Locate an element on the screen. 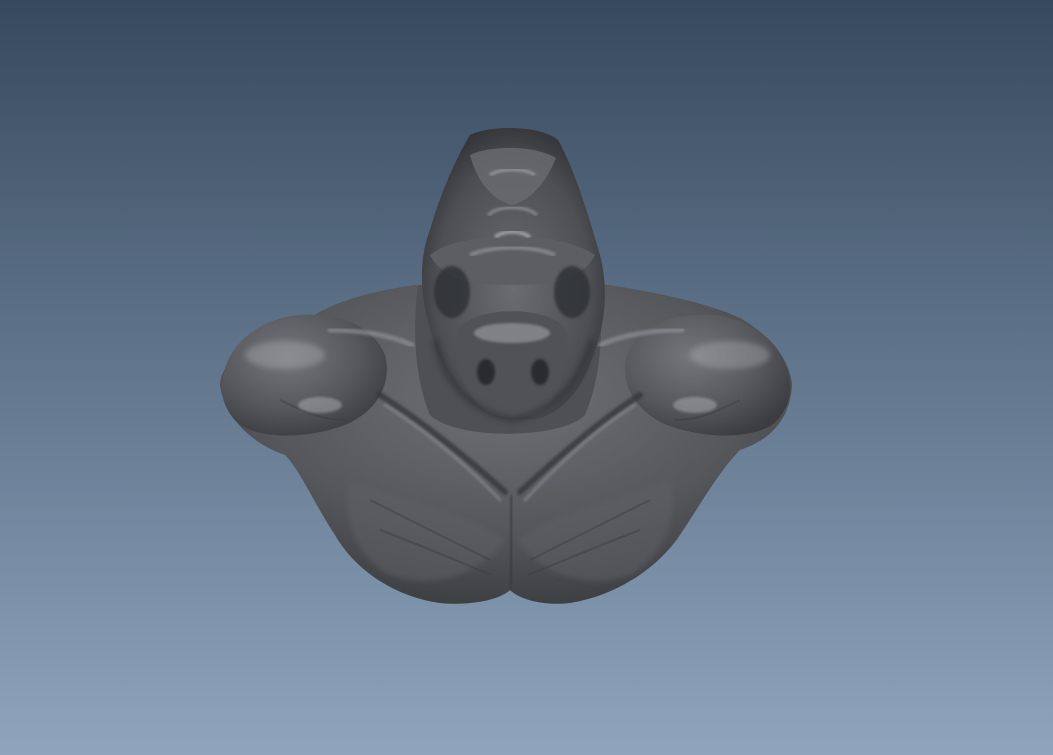  right-eye-socket is located at coordinates (572, 292).